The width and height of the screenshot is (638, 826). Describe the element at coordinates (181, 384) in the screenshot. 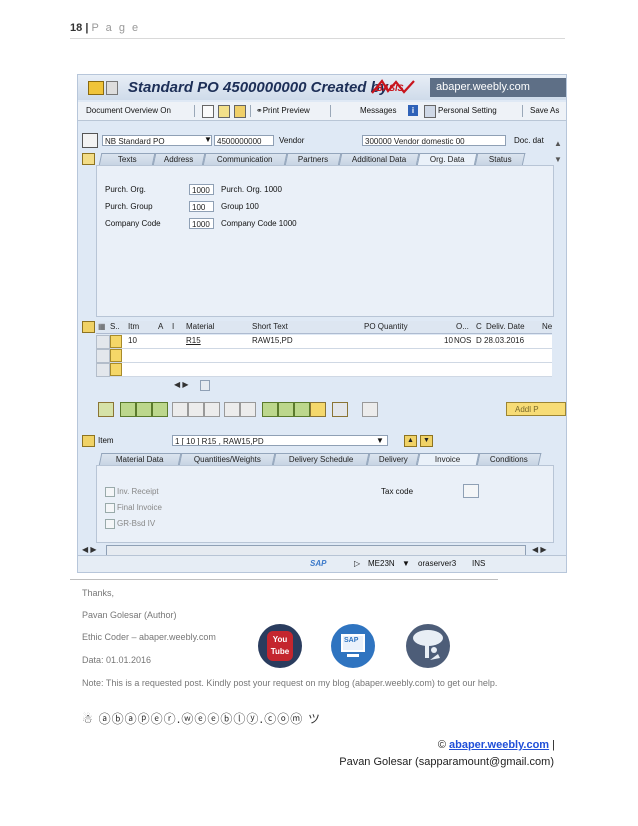

I see `grid-scroll-arrows: ◀ ▶` at that location.